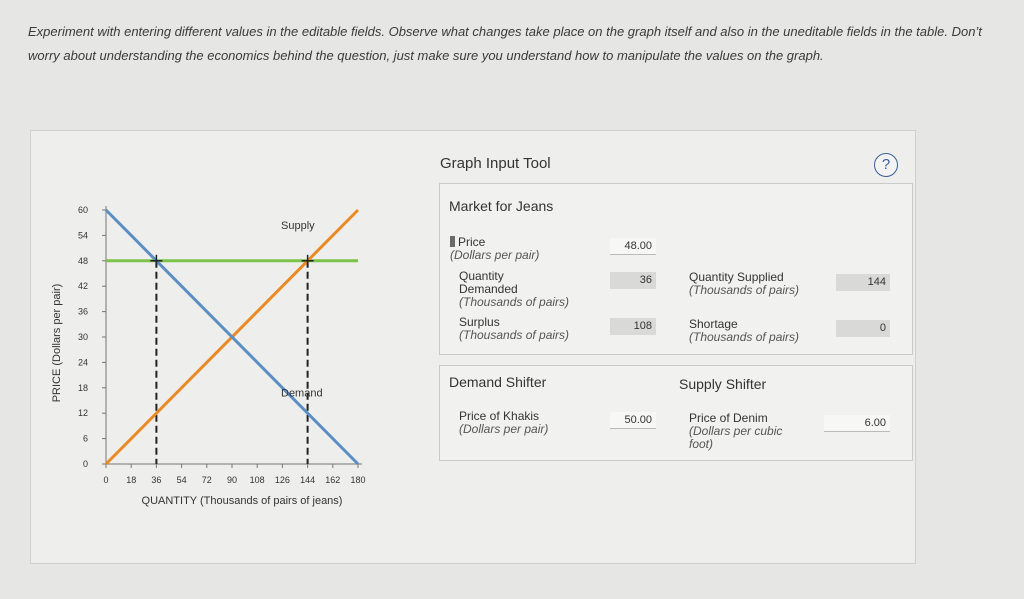 The height and width of the screenshot is (599, 1024). What do you see at coordinates (332, 480) in the screenshot?
I see `x-tick-label: 162` at bounding box center [332, 480].